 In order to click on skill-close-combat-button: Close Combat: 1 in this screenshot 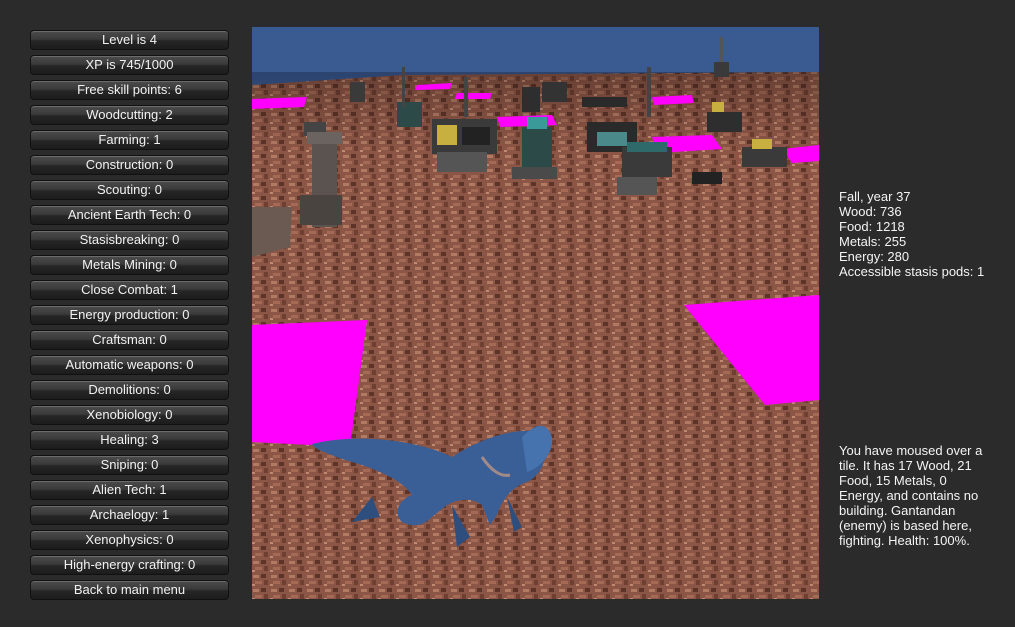, I will do `click(129, 290)`.